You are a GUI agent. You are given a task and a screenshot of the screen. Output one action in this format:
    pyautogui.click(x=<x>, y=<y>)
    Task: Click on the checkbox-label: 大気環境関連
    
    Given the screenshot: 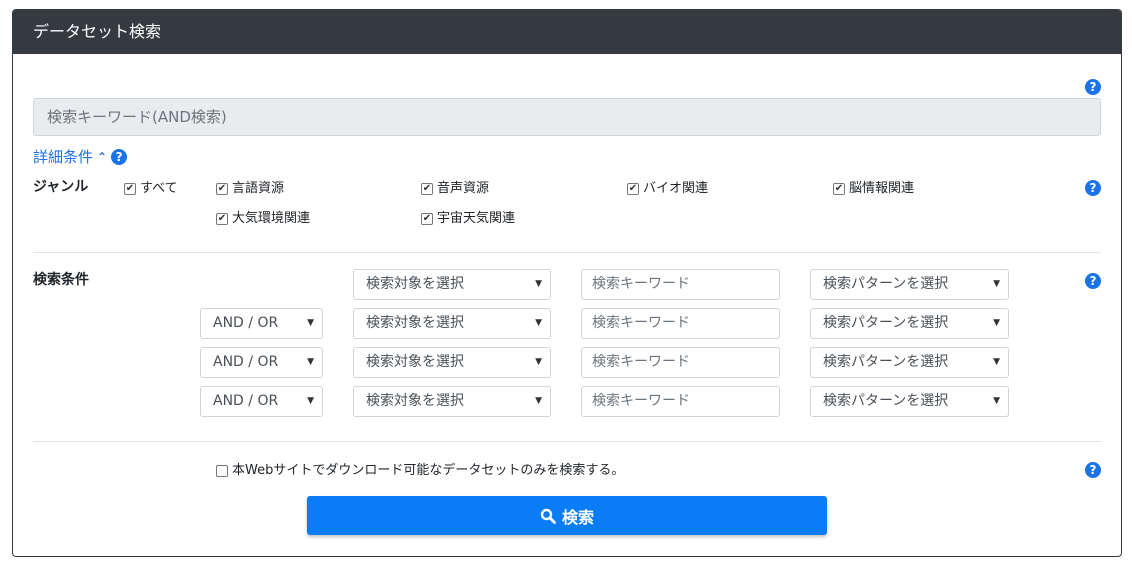 What is the action you would take?
    pyautogui.click(x=271, y=218)
    